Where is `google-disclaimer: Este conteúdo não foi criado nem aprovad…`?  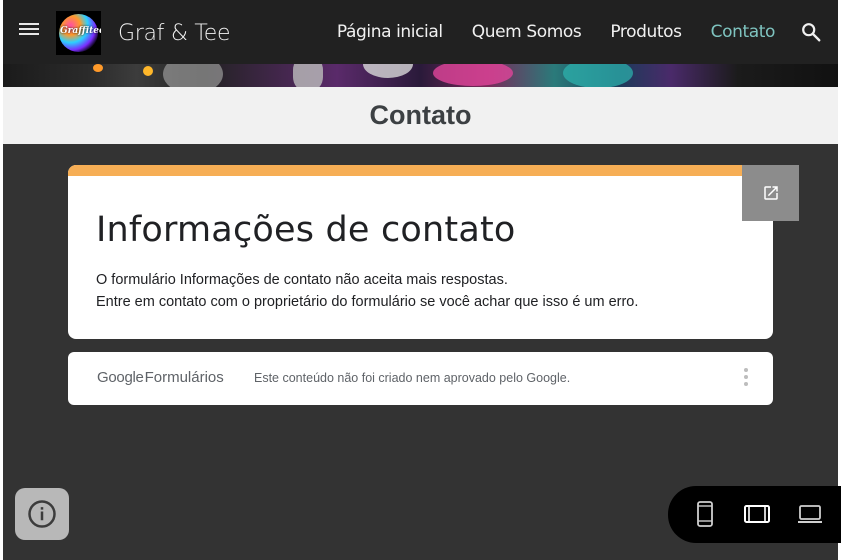
google-disclaimer: Este conteúdo não foi criado nem aprovad… is located at coordinates (412, 378).